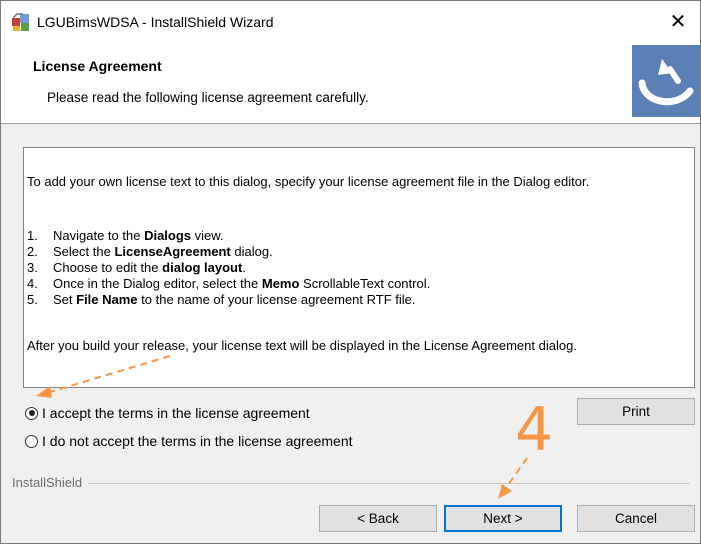 The width and height of the screenshot is (701, 544). I want to click on installshield-logo-icon, so click(666, 81).